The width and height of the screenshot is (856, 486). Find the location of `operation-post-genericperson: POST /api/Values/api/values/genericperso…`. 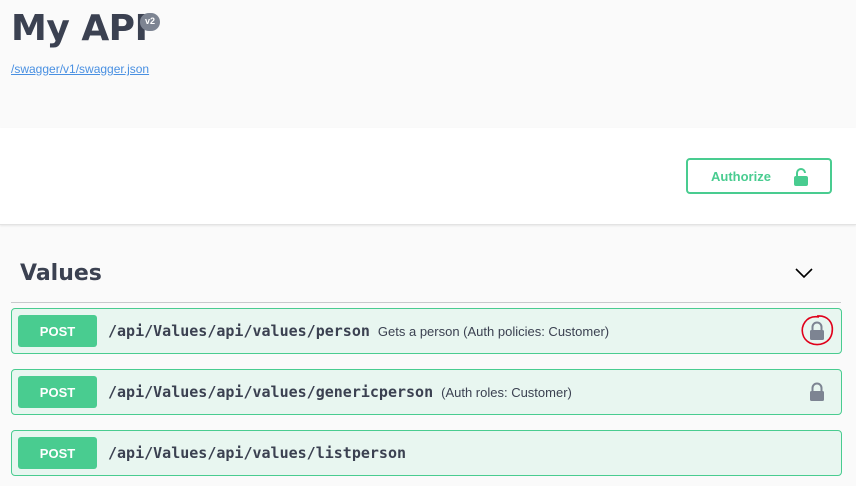

operation-post-genericperson: POST /api/Values/api/values/genericperso… is located at coordinates (426, 392).